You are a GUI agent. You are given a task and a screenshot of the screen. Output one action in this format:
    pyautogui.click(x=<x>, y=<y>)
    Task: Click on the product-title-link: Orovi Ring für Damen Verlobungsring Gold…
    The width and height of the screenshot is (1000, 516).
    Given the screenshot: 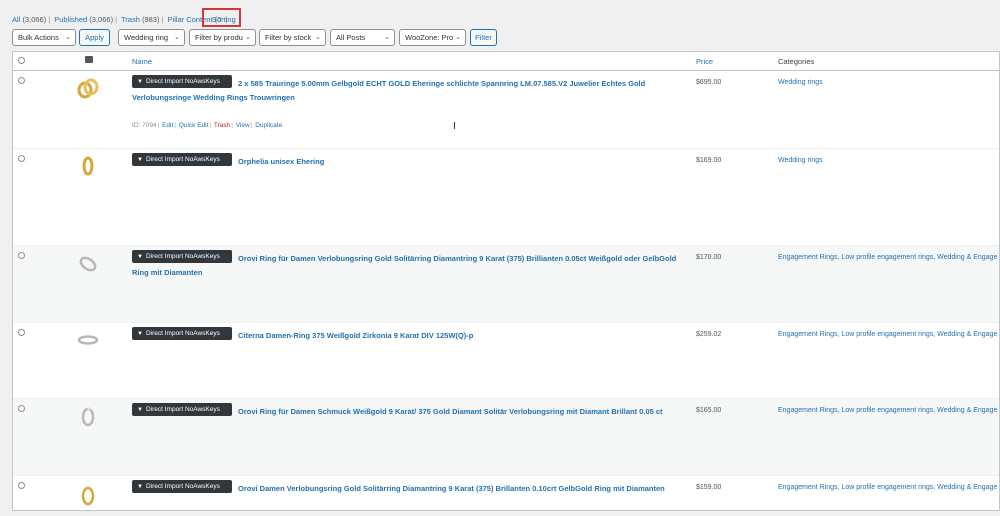 What is the action you would take?
    pyautogui.click(x=406, y=266)
    